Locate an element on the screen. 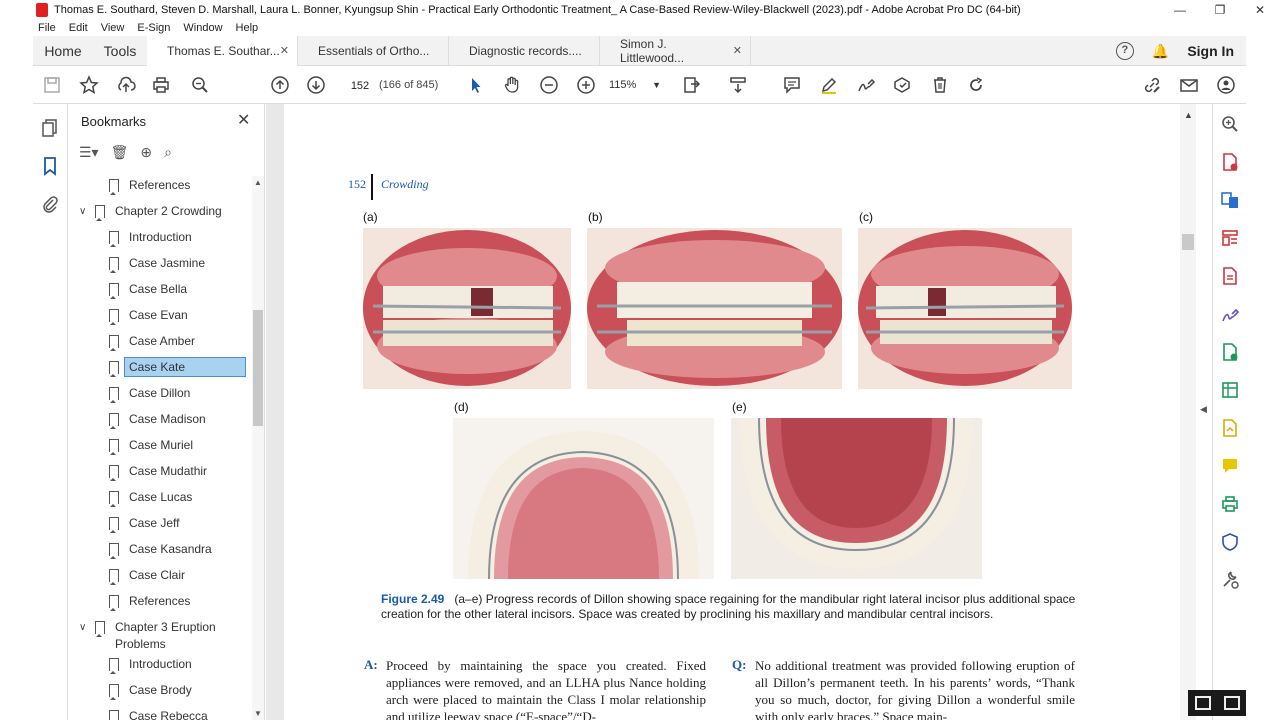  zoom-search-icon is located at coordinates (200, 85).